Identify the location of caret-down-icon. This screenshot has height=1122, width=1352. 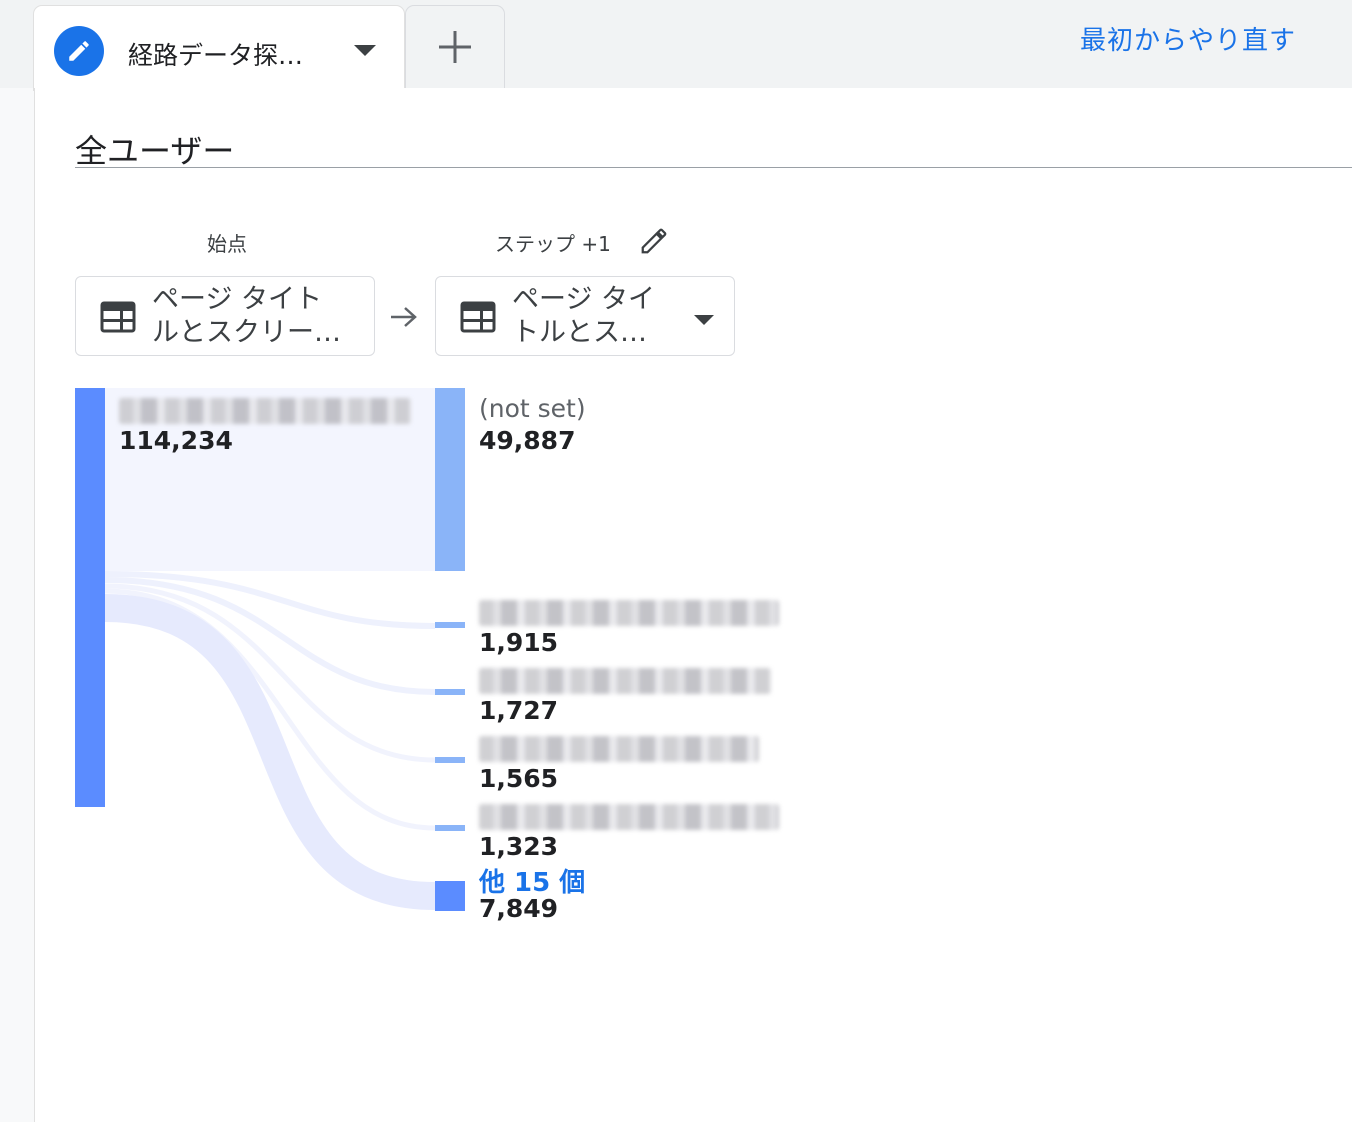
(365, 51).